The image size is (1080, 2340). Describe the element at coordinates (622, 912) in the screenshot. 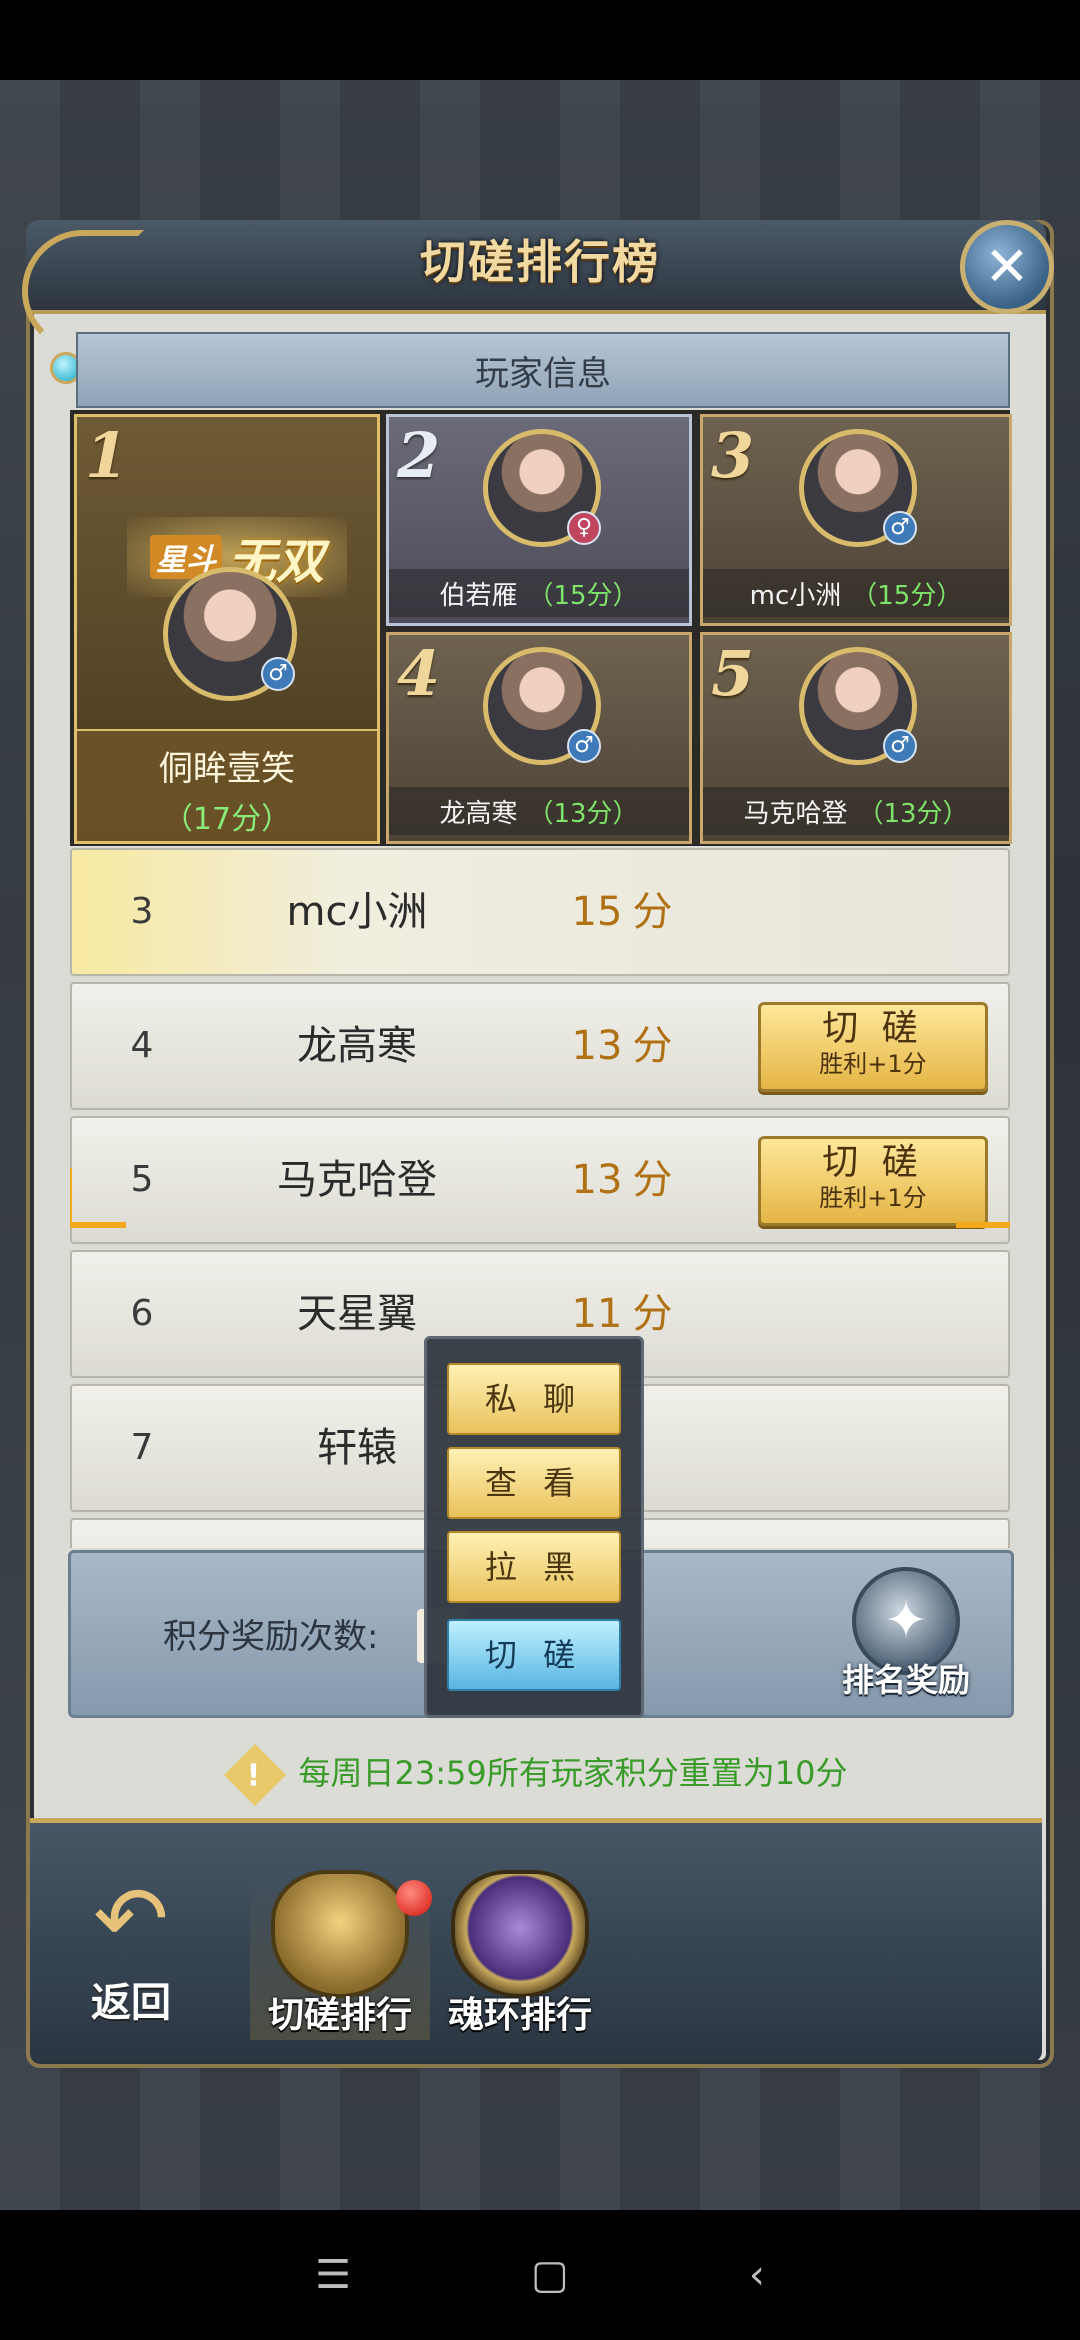

I see `row-score: 15 分` at that location.